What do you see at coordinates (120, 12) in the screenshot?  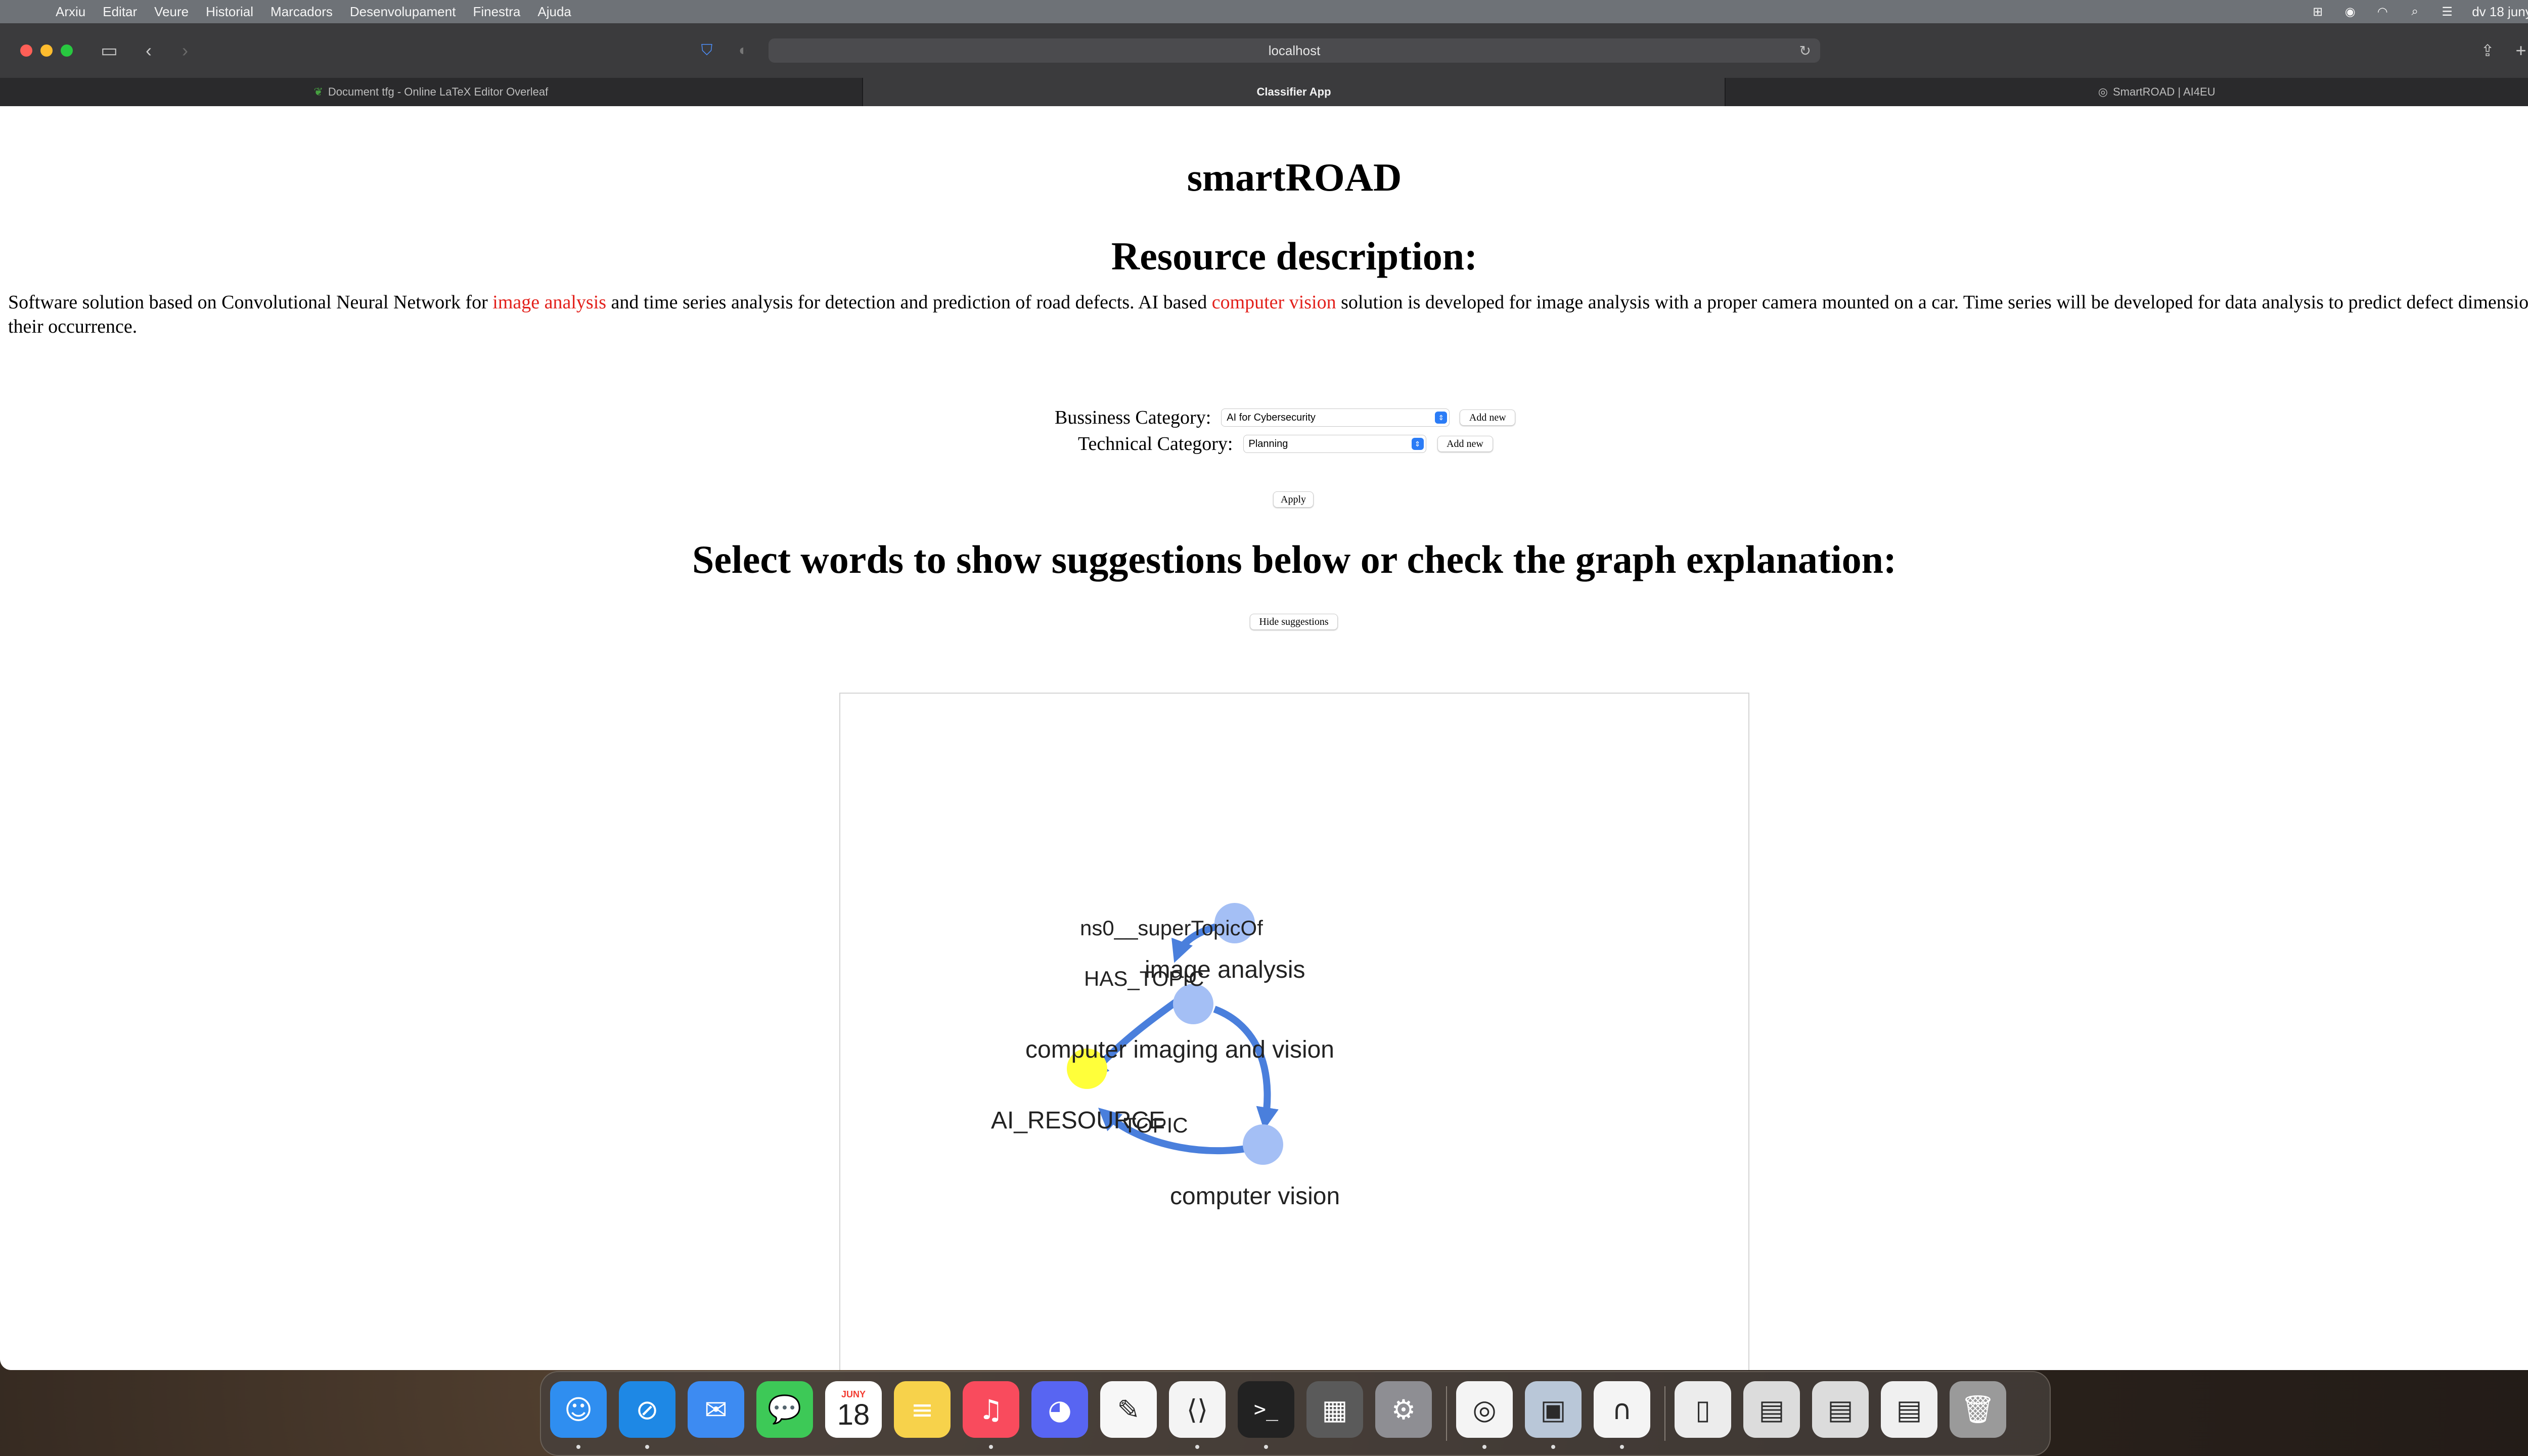 I see `menu-item-editar: Editar` at bounding box center [120, 12].